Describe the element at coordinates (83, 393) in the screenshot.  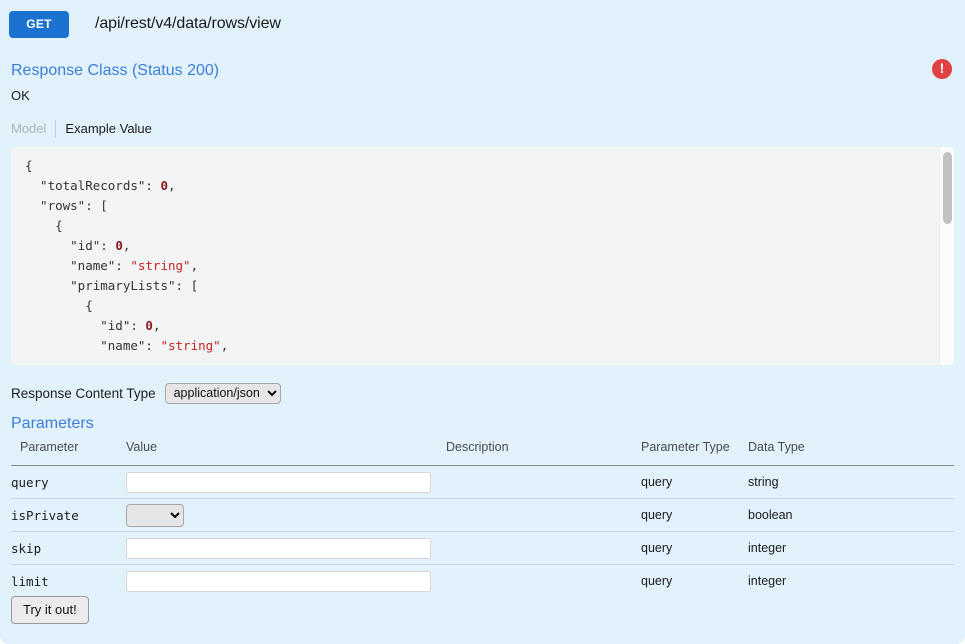
I see `response-content-type-label: Response Content Type` at that location.